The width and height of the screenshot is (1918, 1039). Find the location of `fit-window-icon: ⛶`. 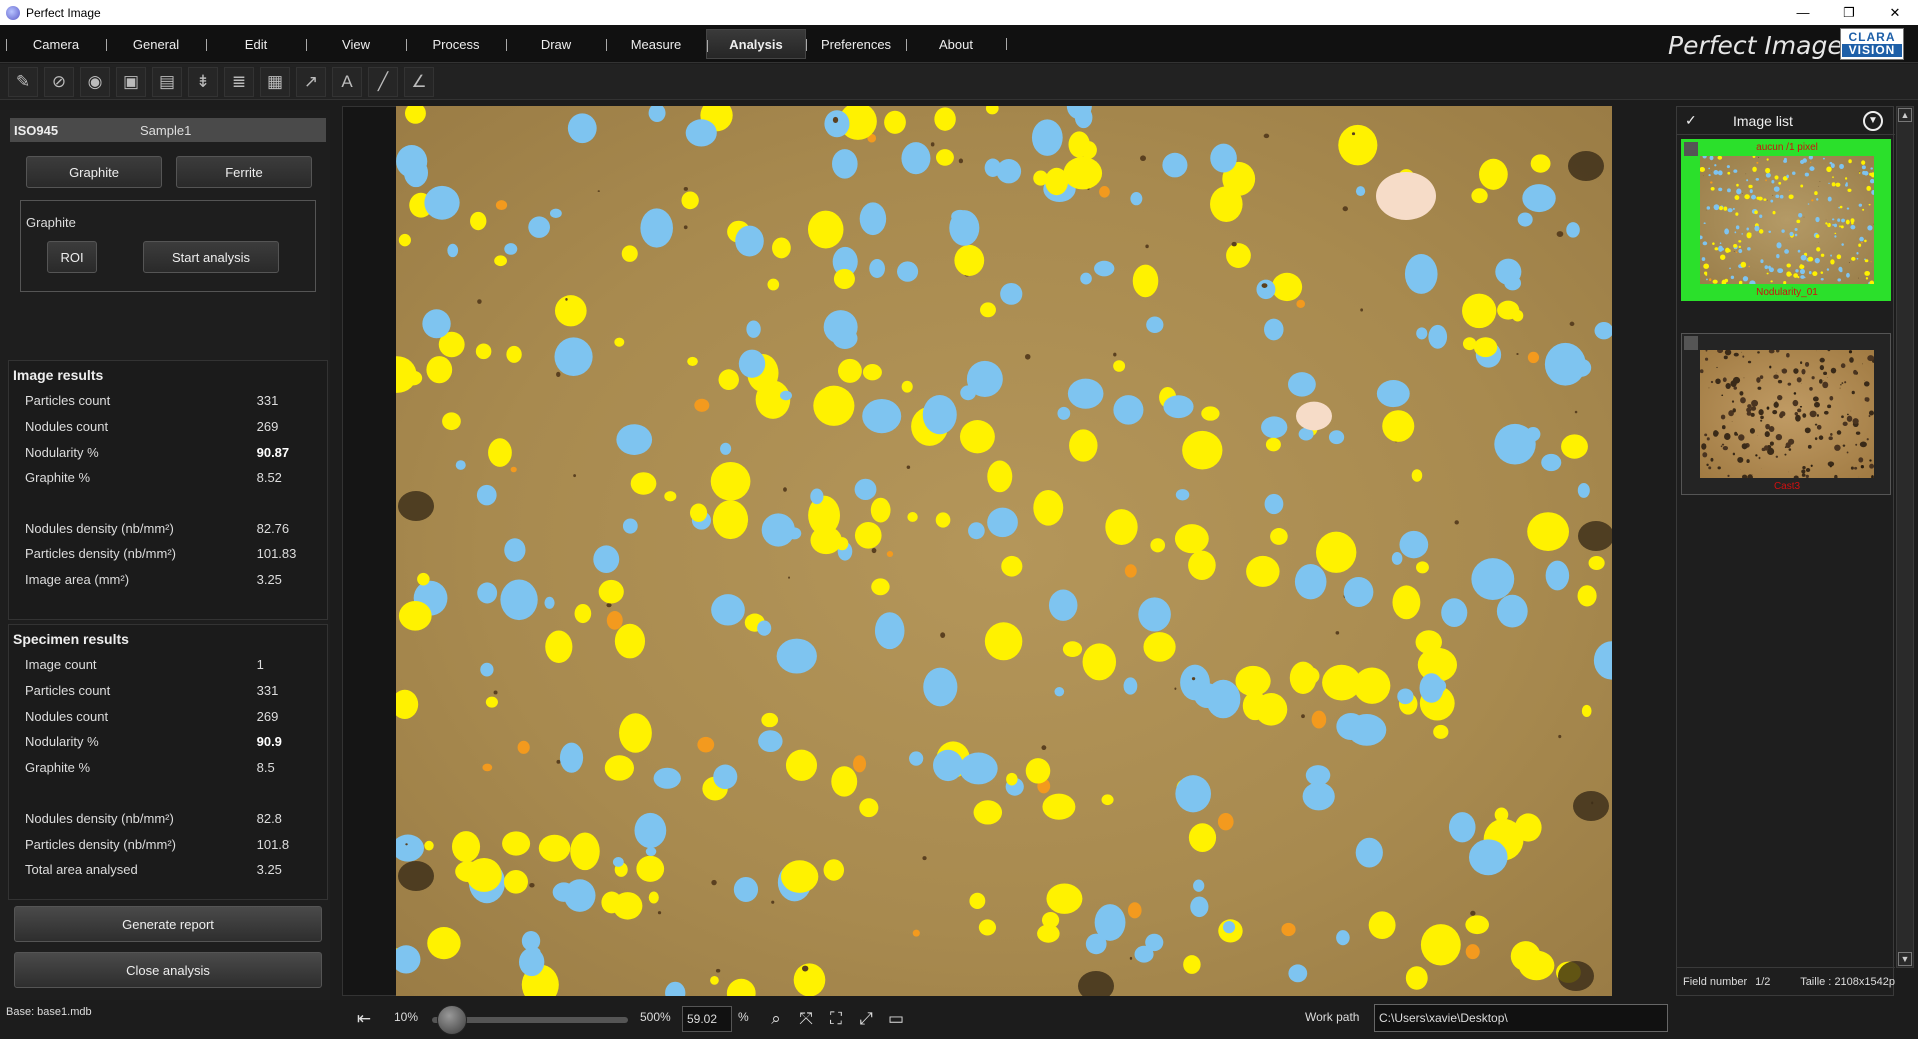

fit-window-icon: ⛶ is located at coordinates (836, 1019).